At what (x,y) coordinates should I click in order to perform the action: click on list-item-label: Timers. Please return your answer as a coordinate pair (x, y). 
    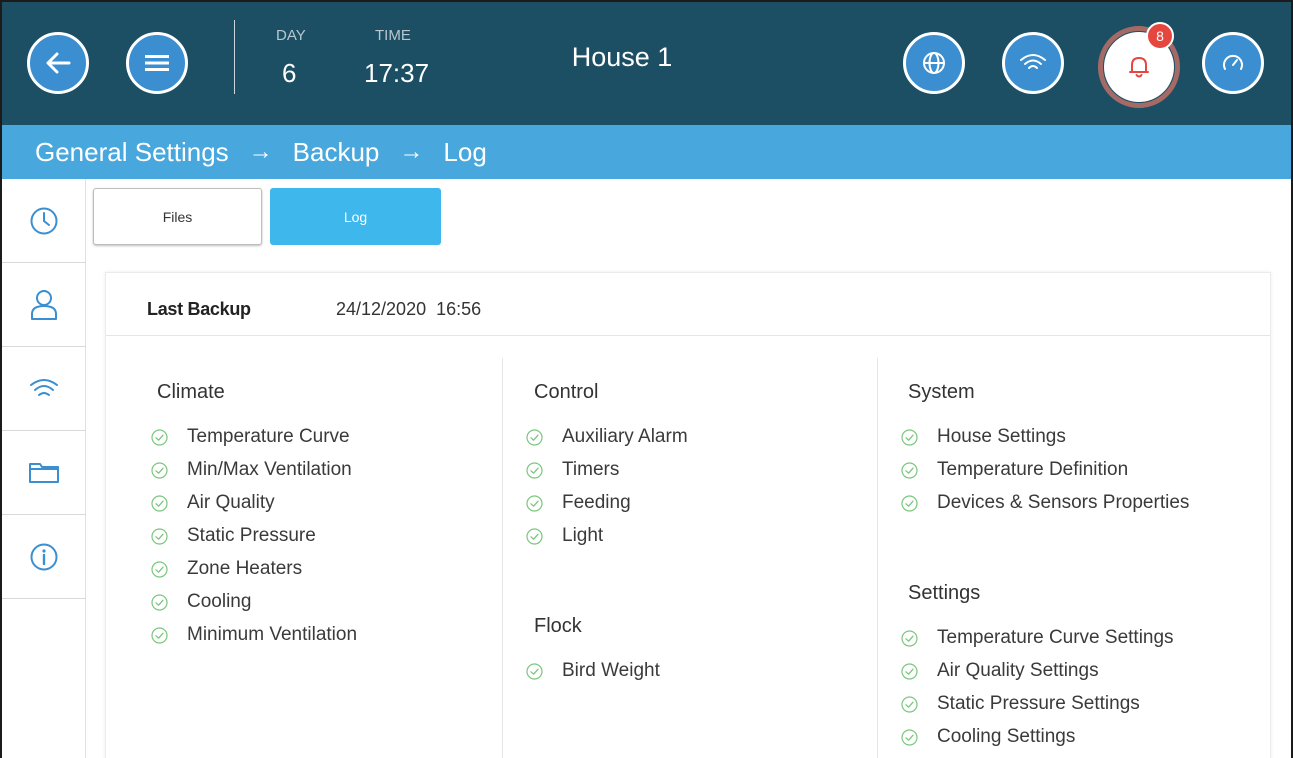
    Looking at the image, I should click on (591, 469).